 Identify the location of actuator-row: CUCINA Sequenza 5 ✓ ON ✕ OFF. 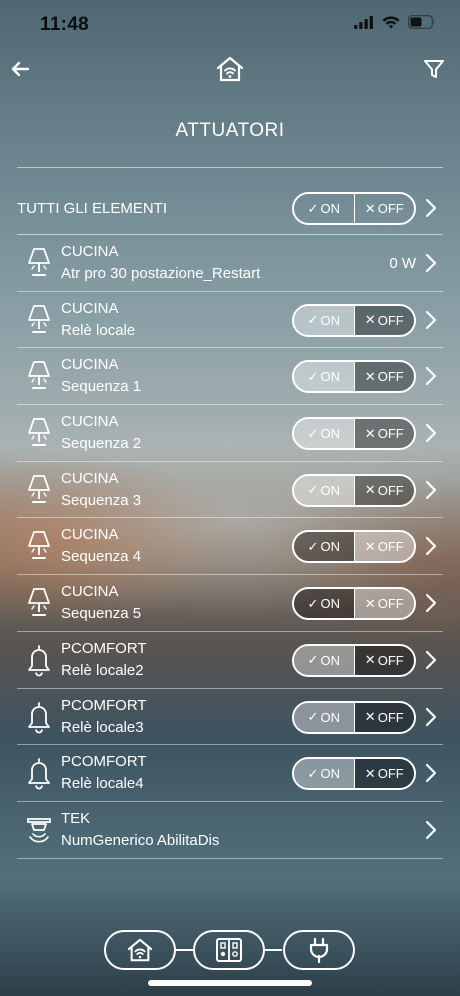
(230, 603).